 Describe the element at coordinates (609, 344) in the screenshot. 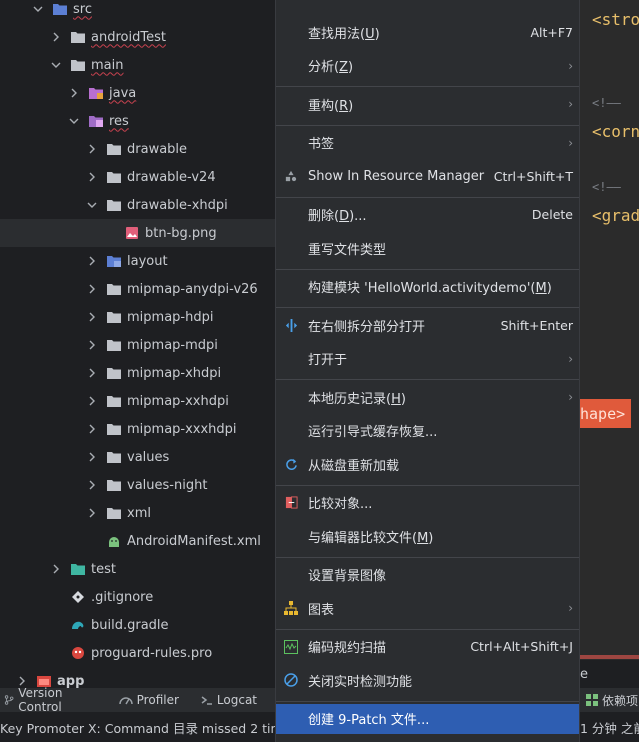

I see `code-editor: <stro <!—— <corn <!—— <grad hape>` at that location.